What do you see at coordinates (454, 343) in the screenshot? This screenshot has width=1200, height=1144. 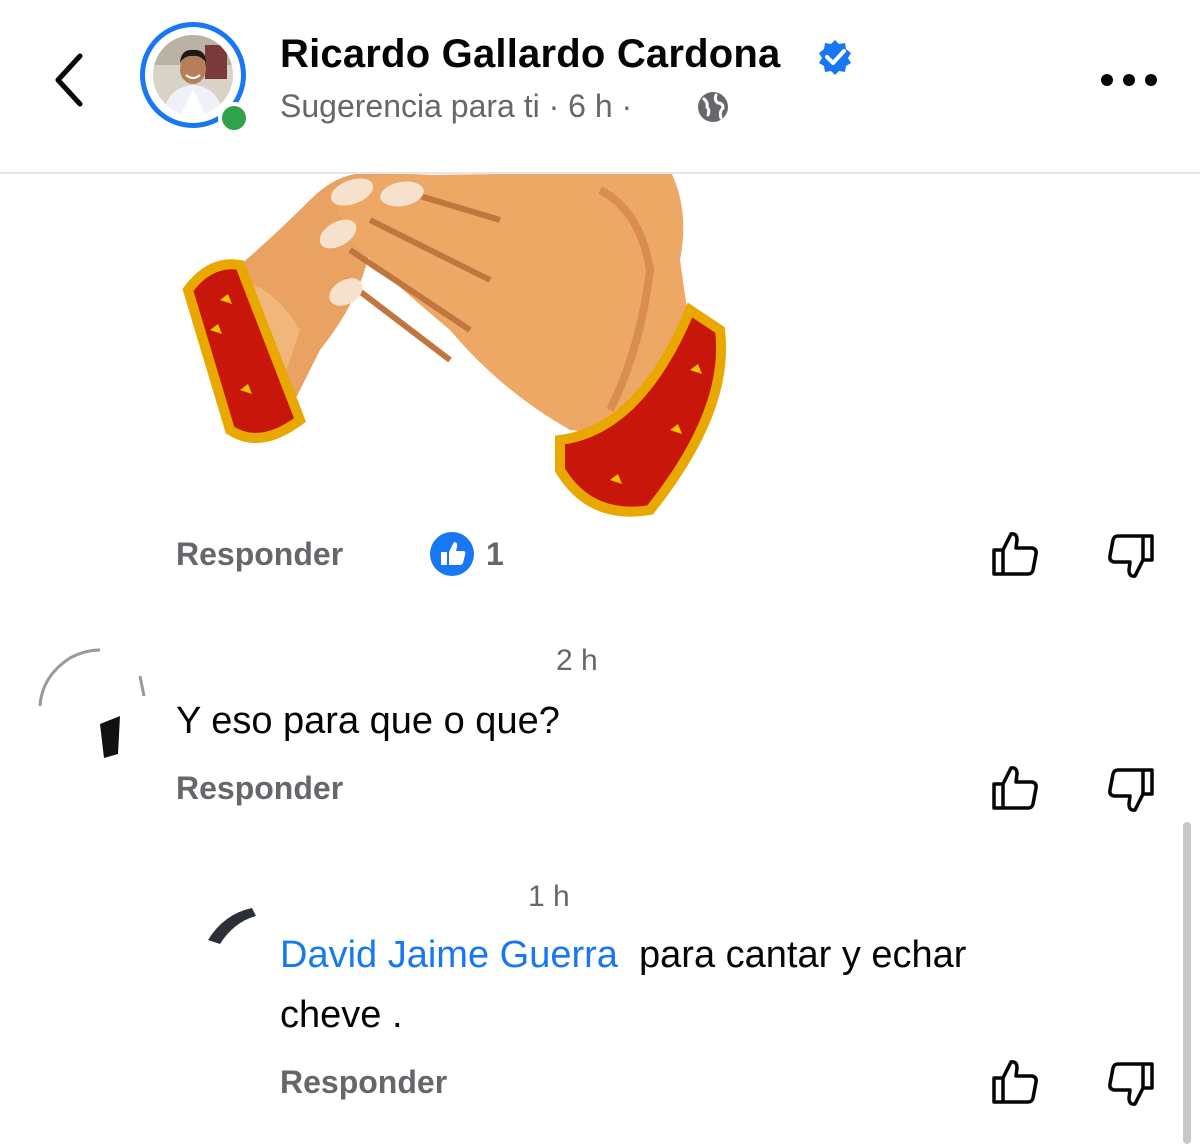 I see `praying-hands-sticker` at bounding box center [454, 343].